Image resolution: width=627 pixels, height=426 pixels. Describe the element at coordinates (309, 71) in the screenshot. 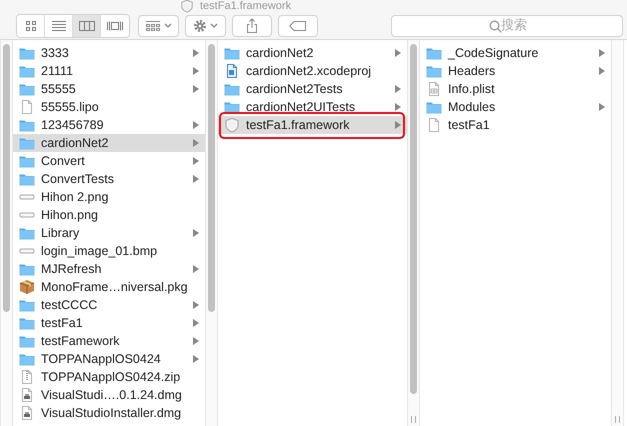

I see `file-name: cardionNet2.xcodeproj` at that location.